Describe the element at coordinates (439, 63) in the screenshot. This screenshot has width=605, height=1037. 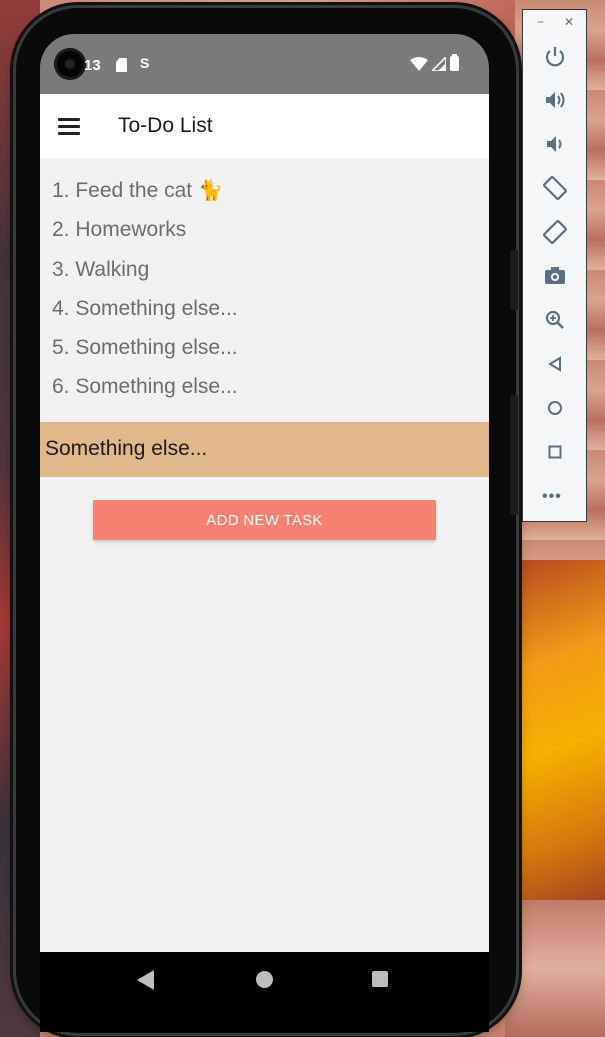
I see `signal-icon` at that location.